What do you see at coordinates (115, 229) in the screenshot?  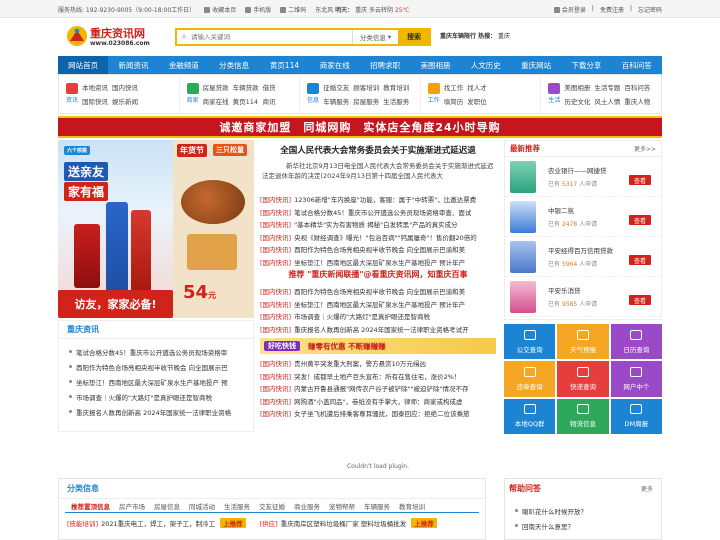 I see `promo-image-drinks: 六个核桃 送亲友 家有福 访友，家家必备!` at bounding box center [115, 229].